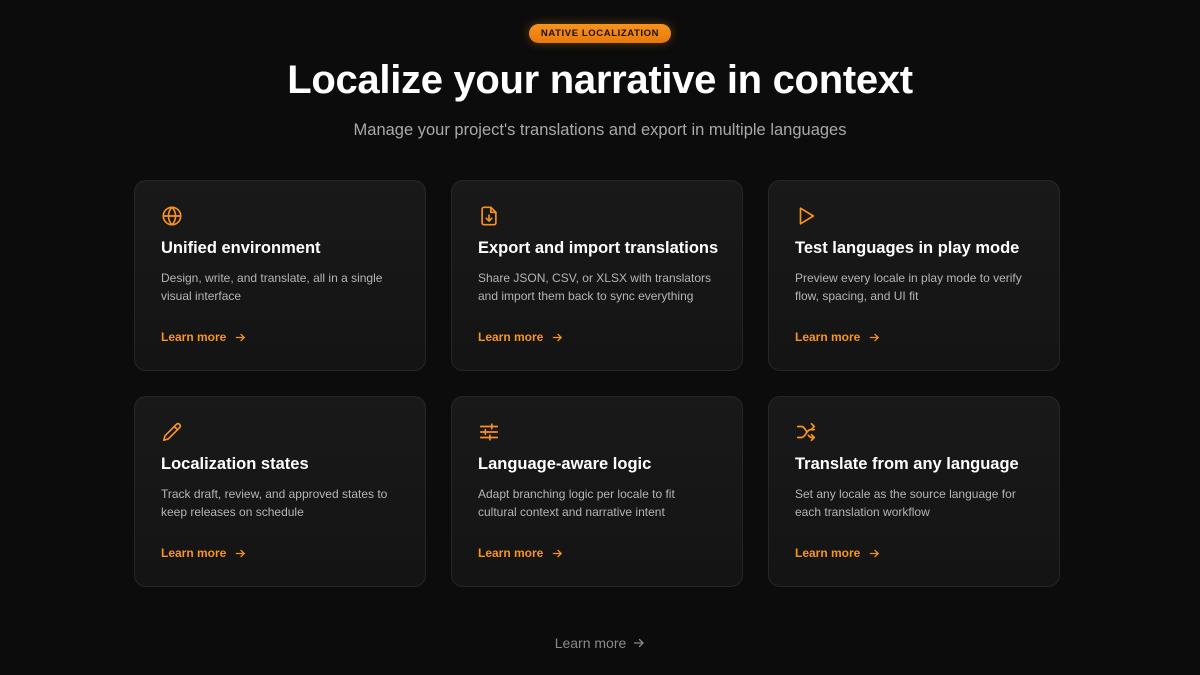  Describe the element at coordinates (600, 80) in the screenshot. I see `page-title: Localize your narrative in context` at that location.